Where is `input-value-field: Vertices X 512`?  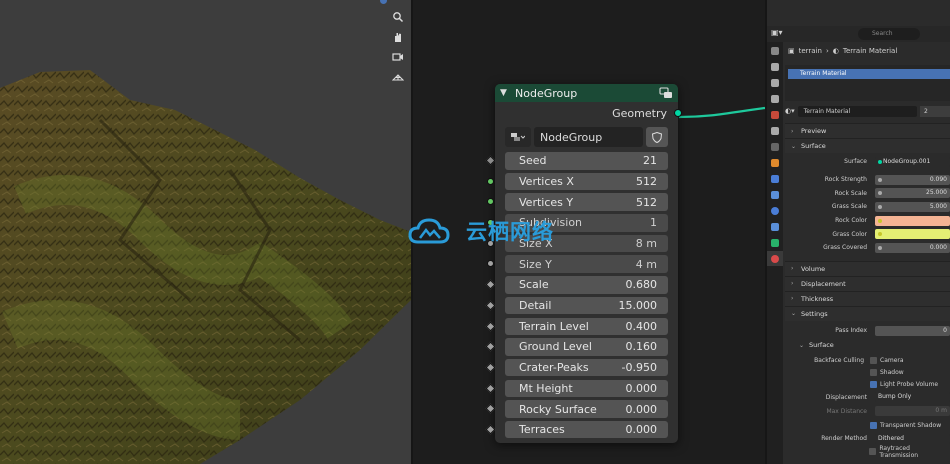 input-value-field: Vertices X 512 is located at coordinates (586, 181).